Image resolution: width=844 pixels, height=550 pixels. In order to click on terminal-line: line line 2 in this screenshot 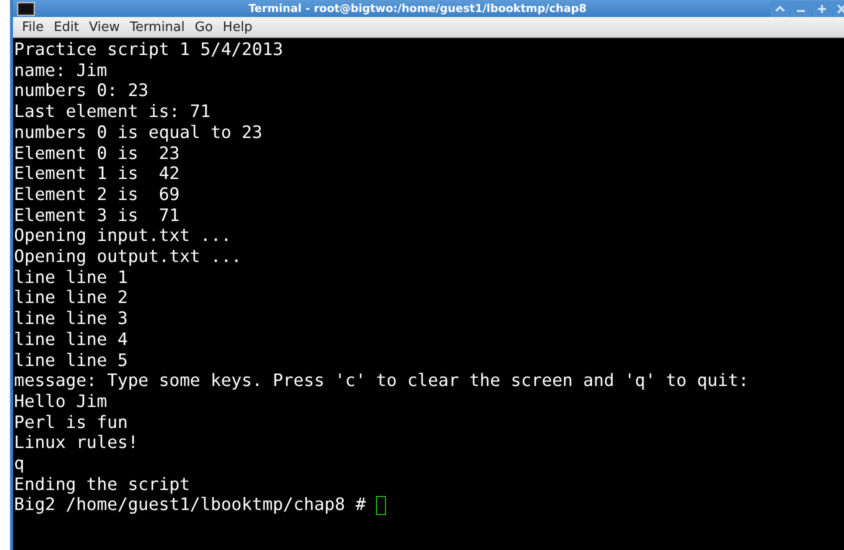, I will do `click(71, 299)`.